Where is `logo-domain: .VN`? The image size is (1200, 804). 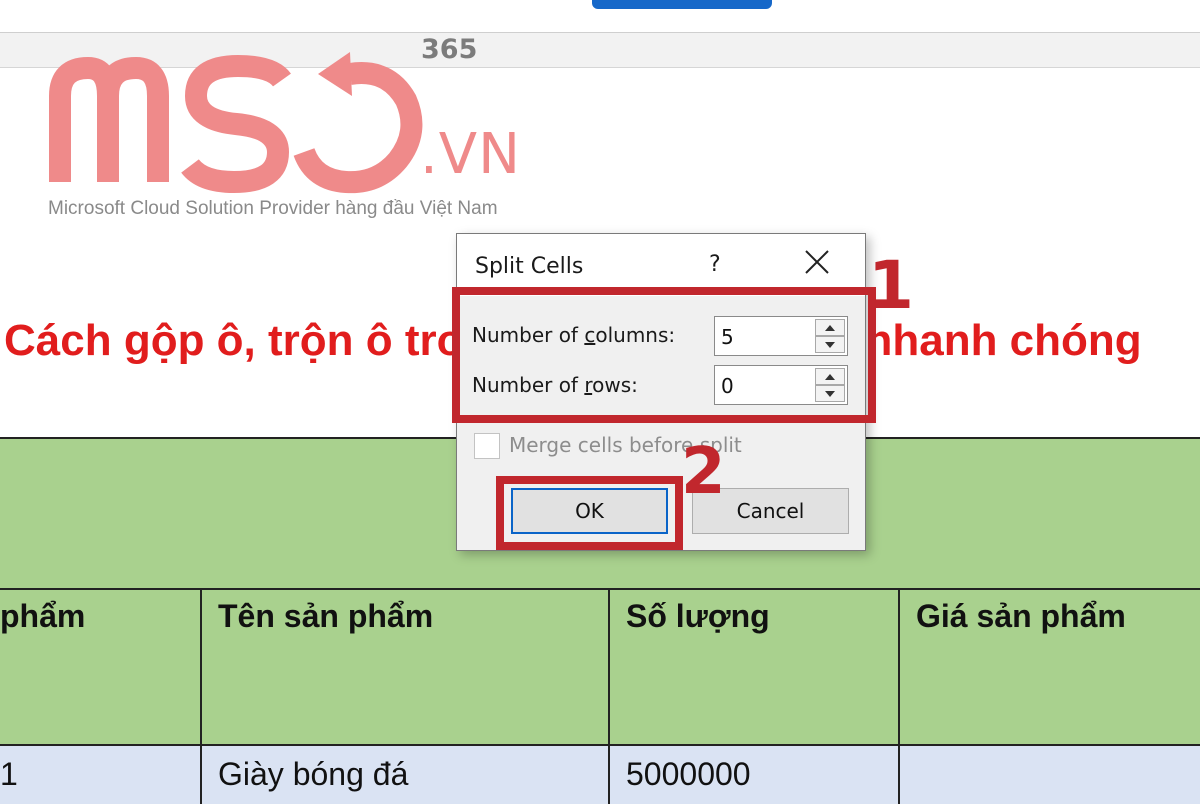 logo-domain: .VN is located at coordinates (470, 154).